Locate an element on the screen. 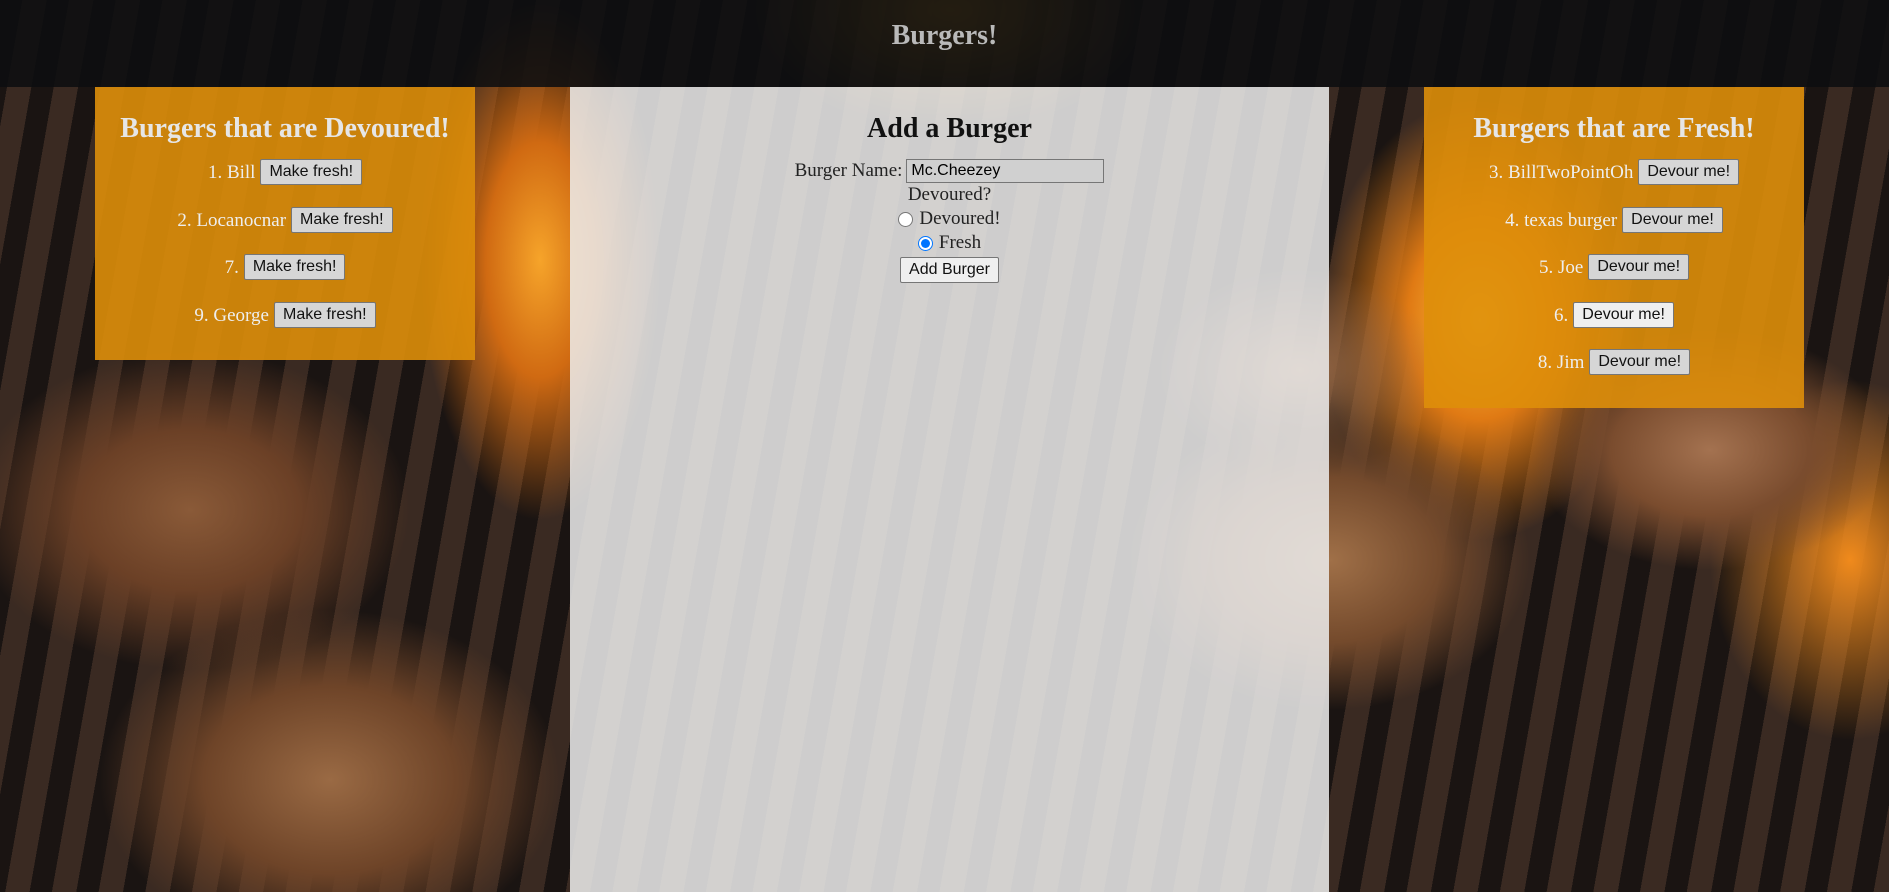 The image size is (1889, 892). fresh-burger-item: 3. BillTwoPointOh Devour me! is located at coordinates (1614, 183).